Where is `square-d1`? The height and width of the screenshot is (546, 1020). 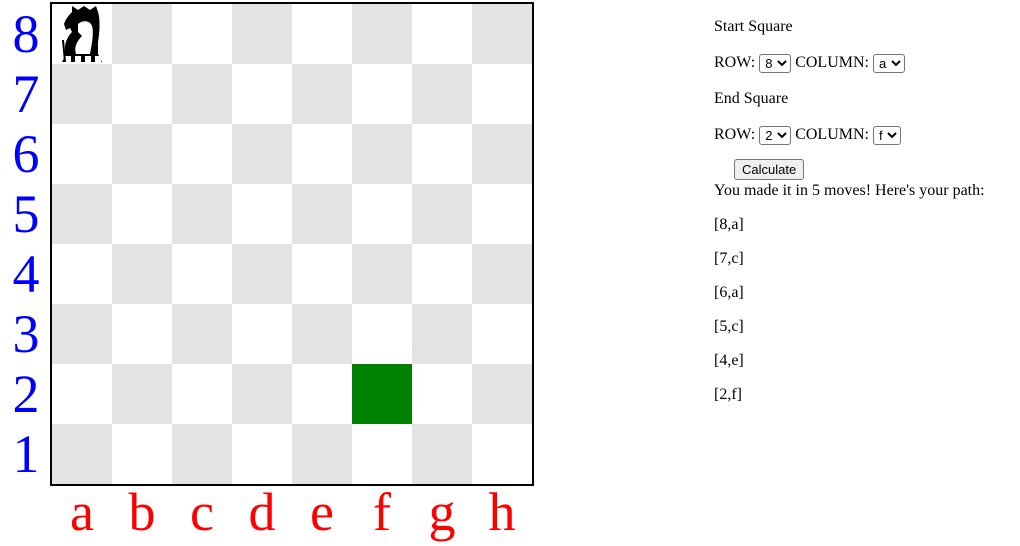 square-d1 is located at coordinates (262, 454).